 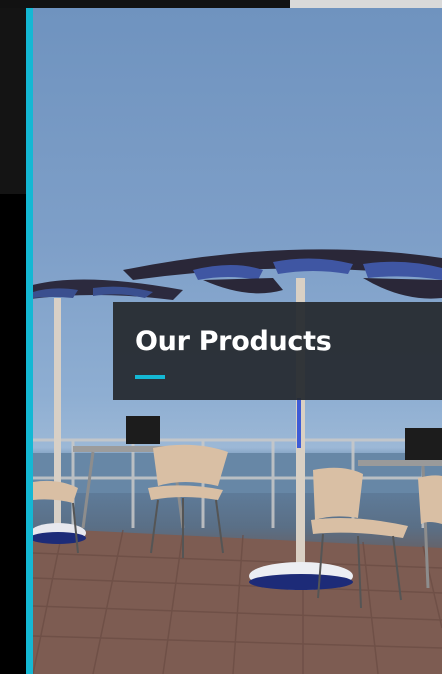 What do you see at coordinates (150, 377) in the screenshot?
I see `title-underline` at bounding box center [150, 377].